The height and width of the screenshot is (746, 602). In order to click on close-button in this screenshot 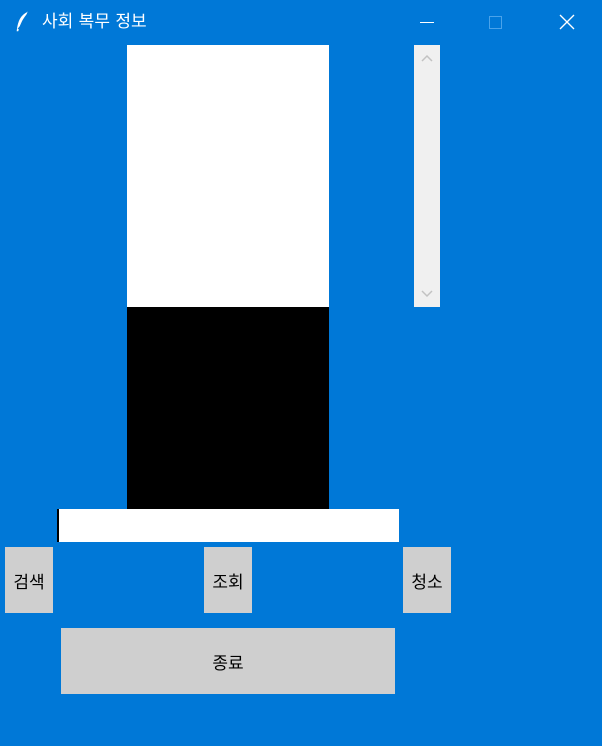, I will do `click(567, 22)`.